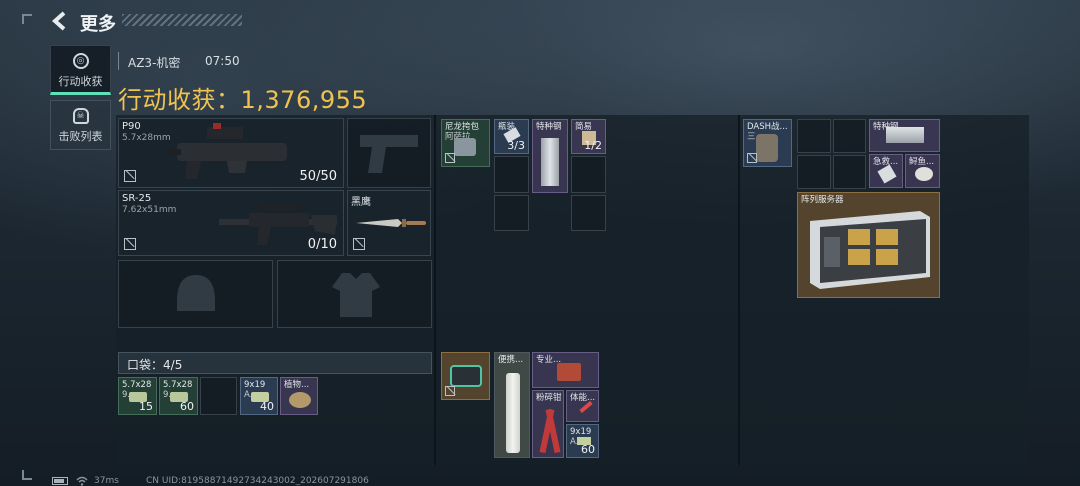 This screenshot has width=1080, height=486. I want to click on skull-icon: ☠, so click(80, 116).